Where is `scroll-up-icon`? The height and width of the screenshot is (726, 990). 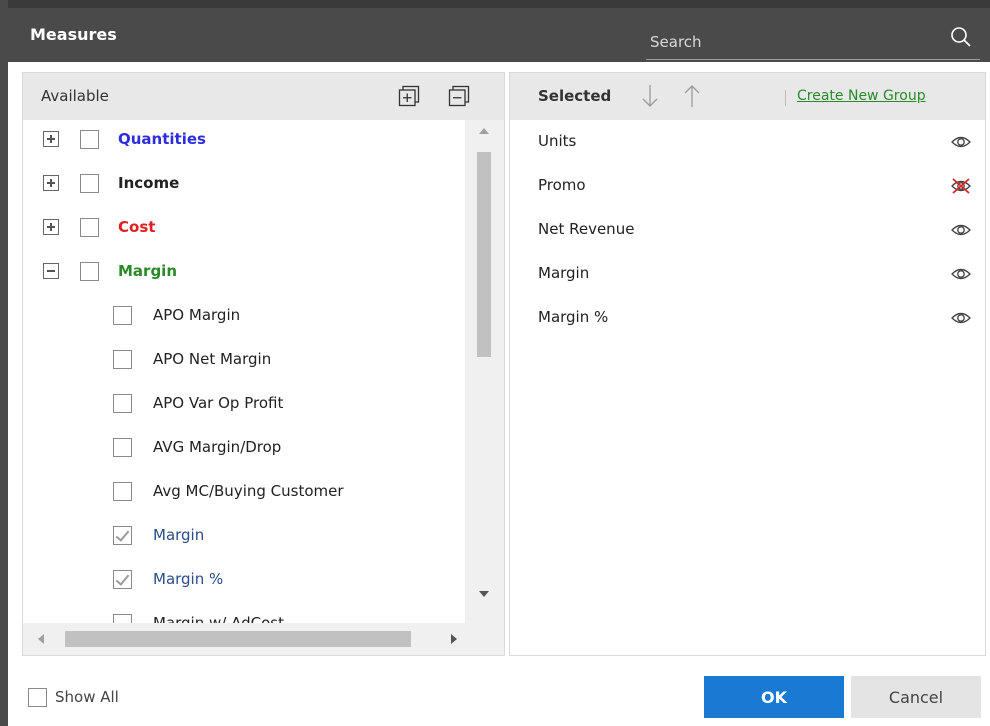 scroll-up-icon is located at coordinates (484, 131).